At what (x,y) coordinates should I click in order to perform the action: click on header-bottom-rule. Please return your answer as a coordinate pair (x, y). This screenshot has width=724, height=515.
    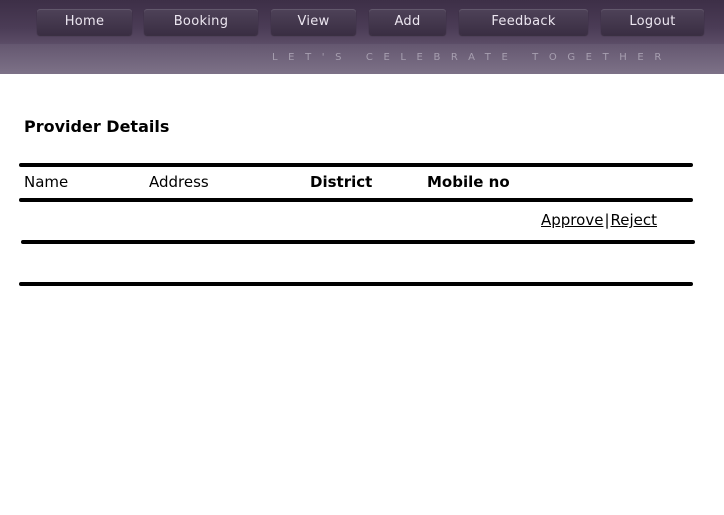
    Looking at the image, I should click on (356, 200).